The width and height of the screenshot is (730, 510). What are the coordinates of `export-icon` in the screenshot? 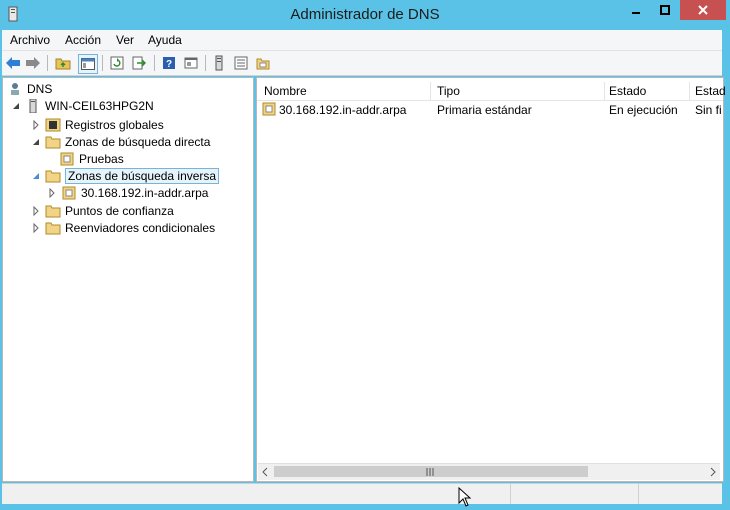 It's located at (139, 63).